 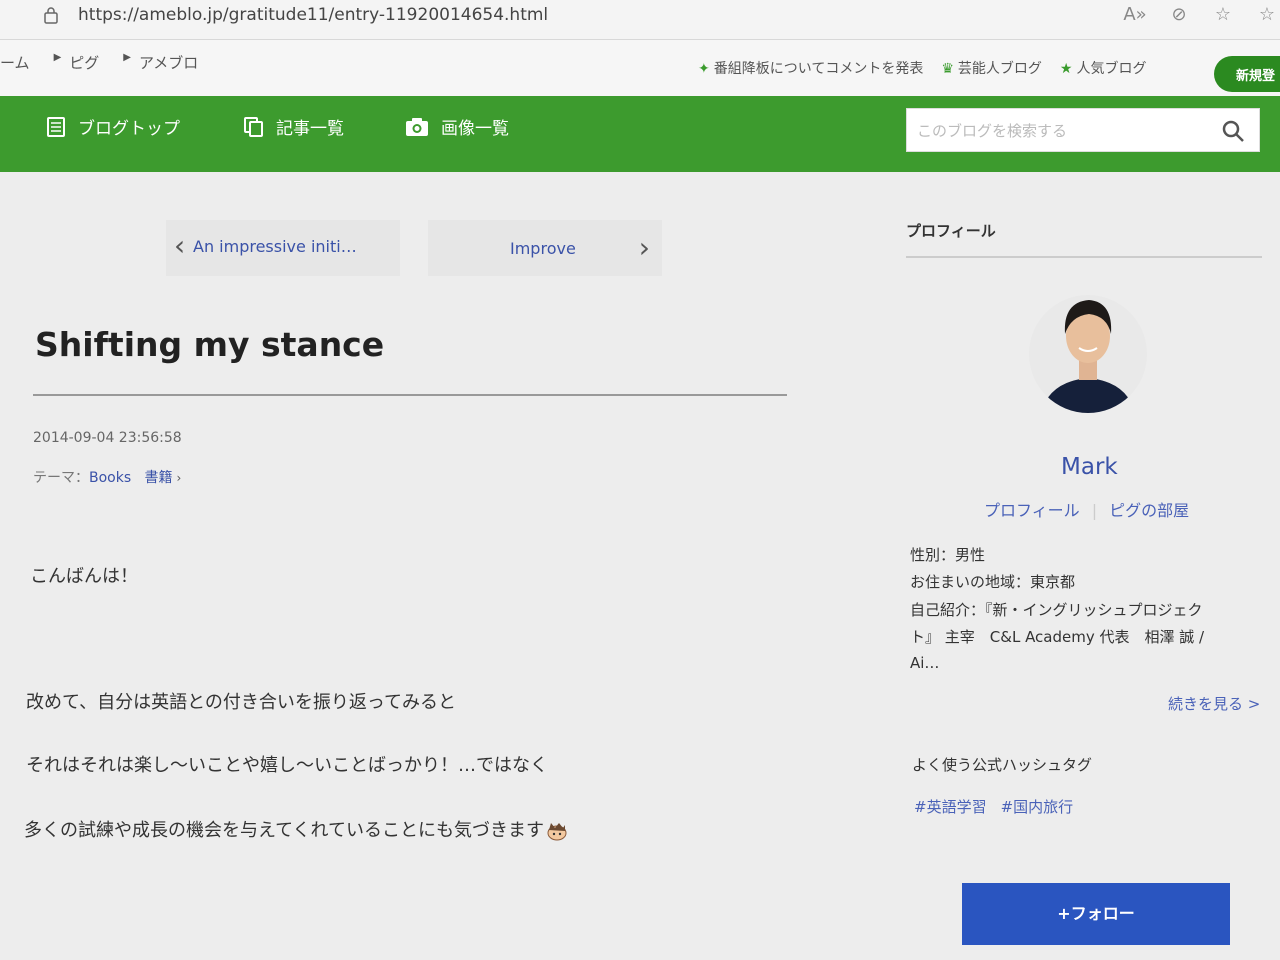 What do you see at coordinates (51, 15) in the screenshot?
I see `lock-icon` at bounding box center [51, 15].